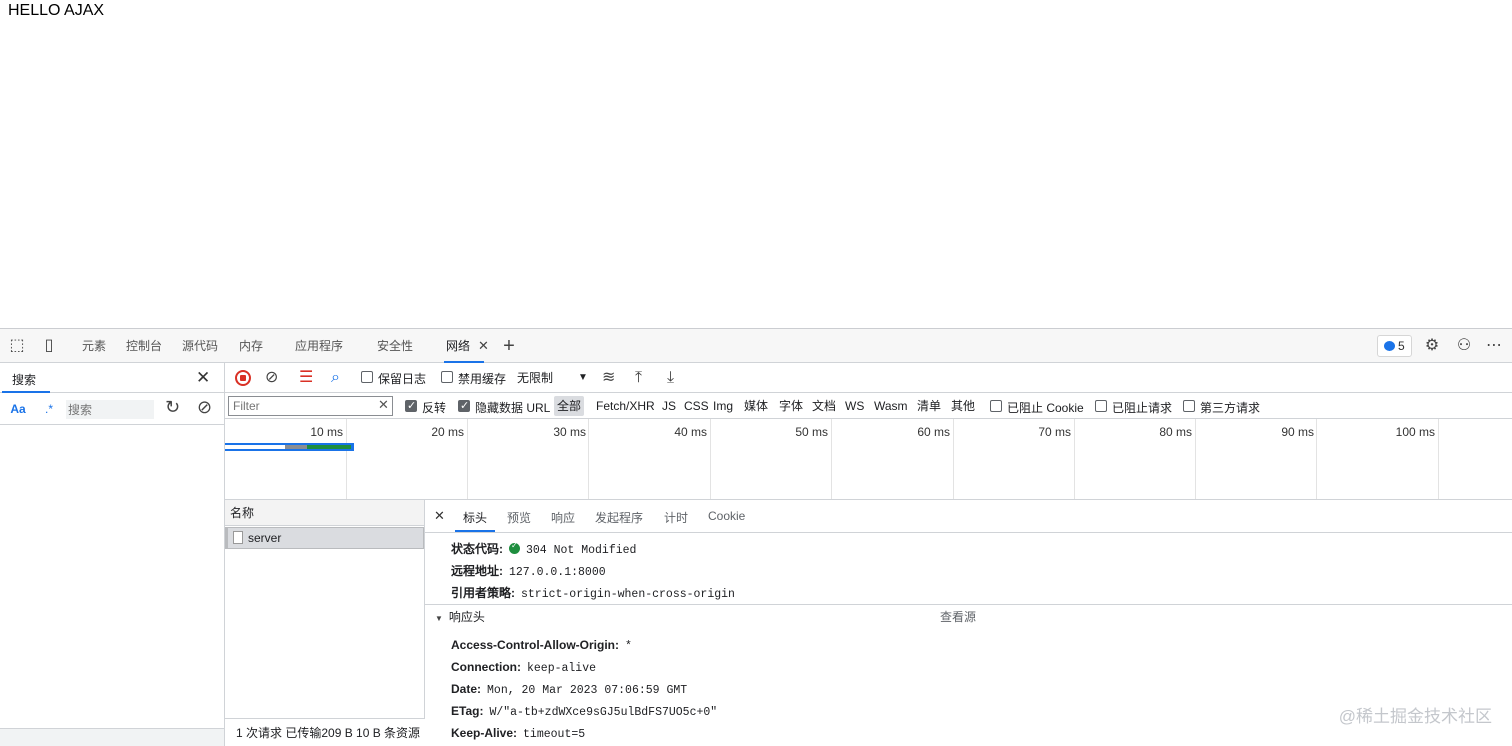 This screenshot has height=746, width=1512. I want to click on record-stop-icon, so click(243, 378).